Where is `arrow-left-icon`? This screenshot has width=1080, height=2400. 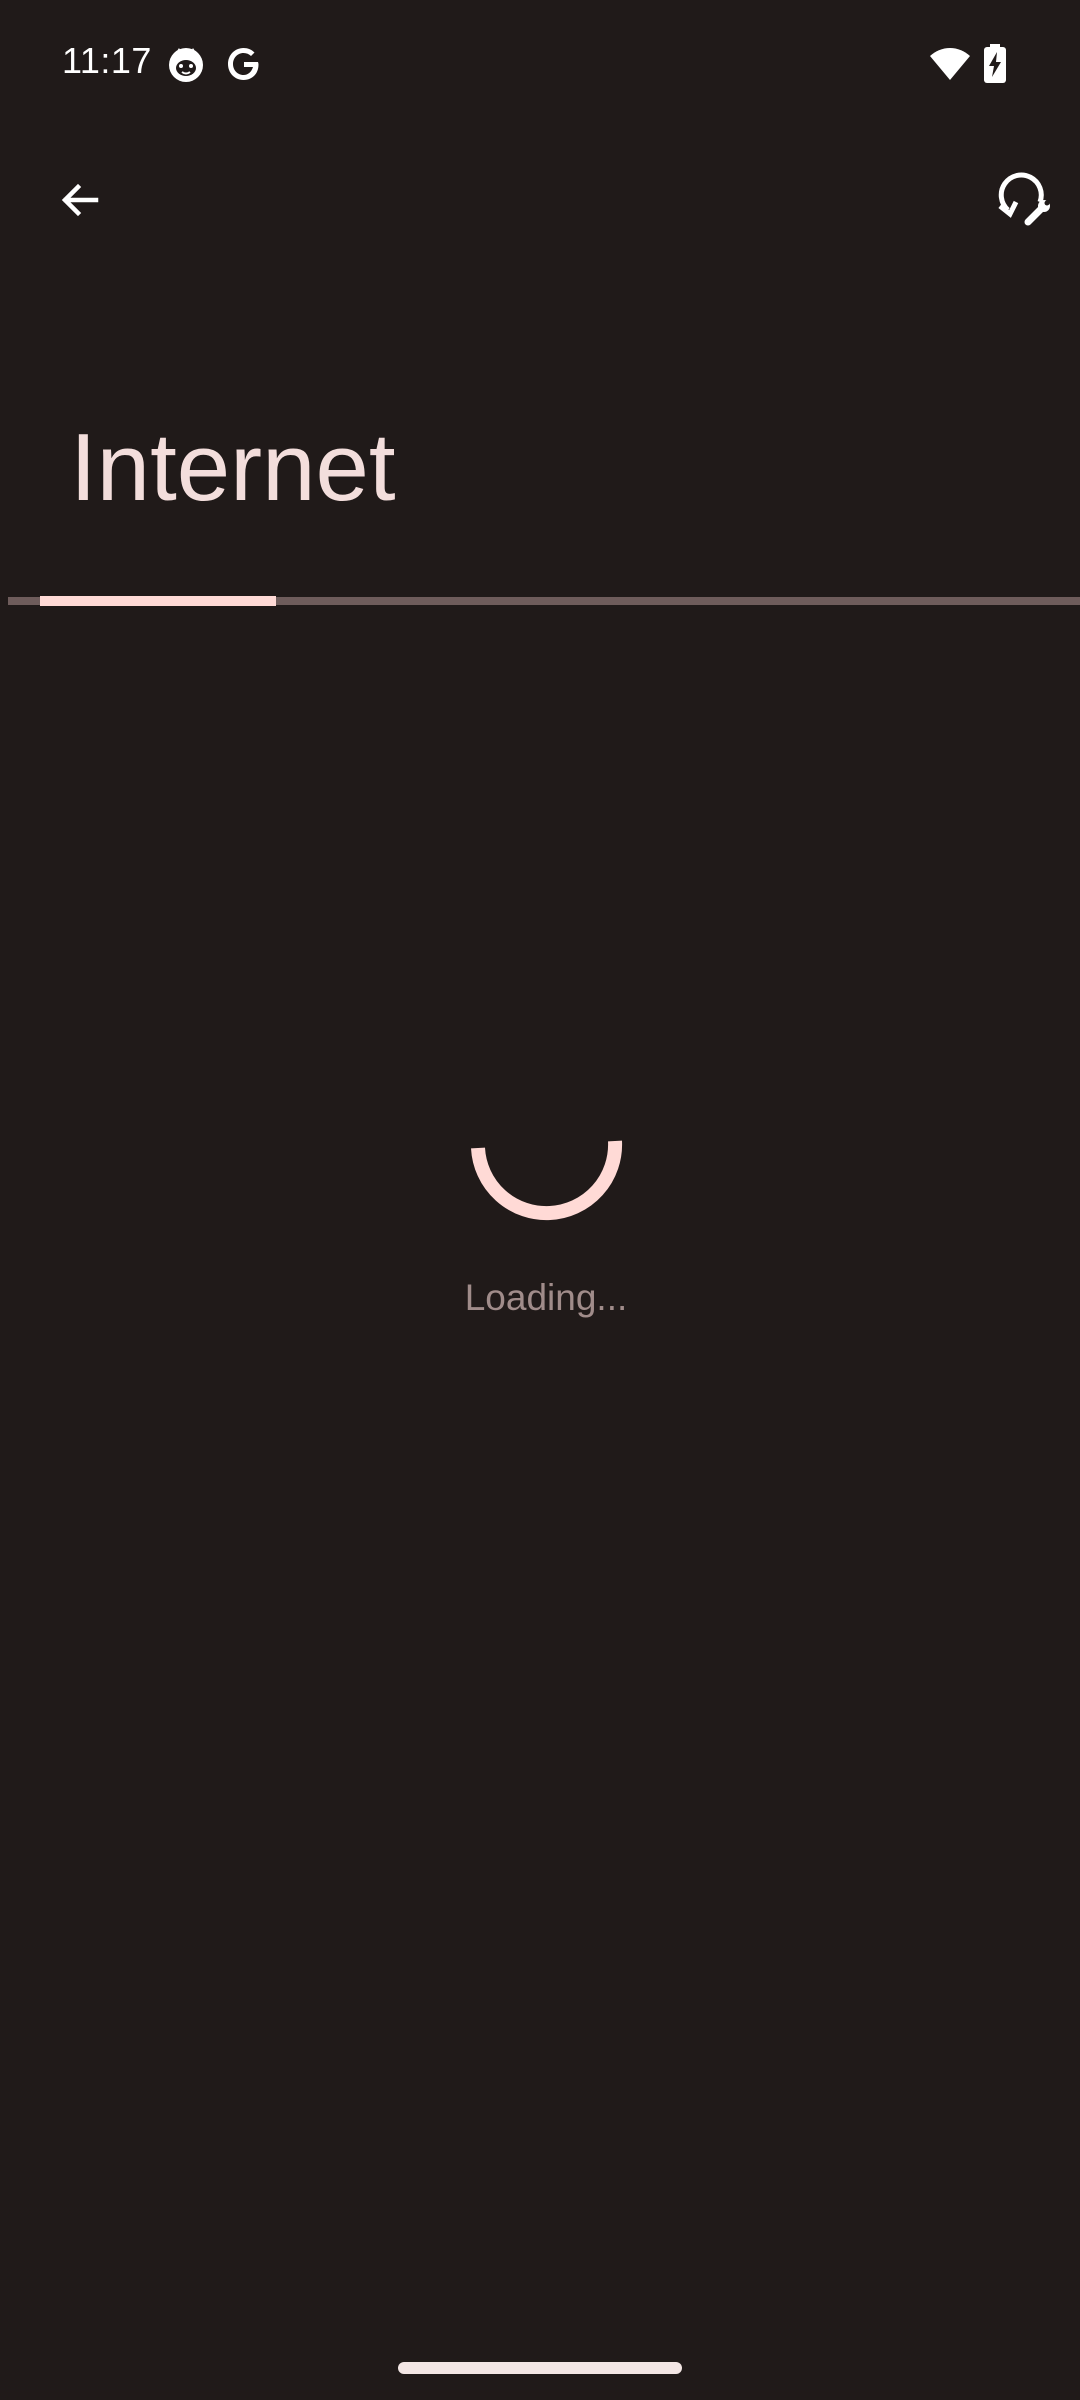 arrow-left-icon is located at coordinates (80, 202).